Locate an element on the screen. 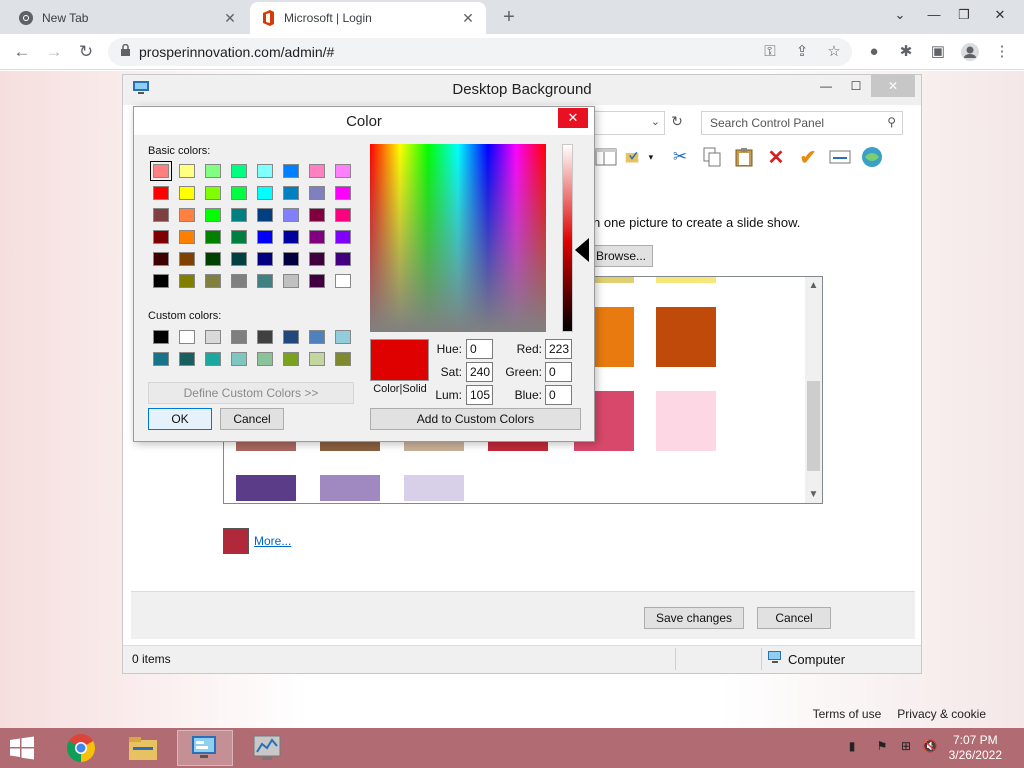 The width and height of the screenshot is (1024, 768). privacy-link: Privacy & cookie is located at coordinates (941, 714).